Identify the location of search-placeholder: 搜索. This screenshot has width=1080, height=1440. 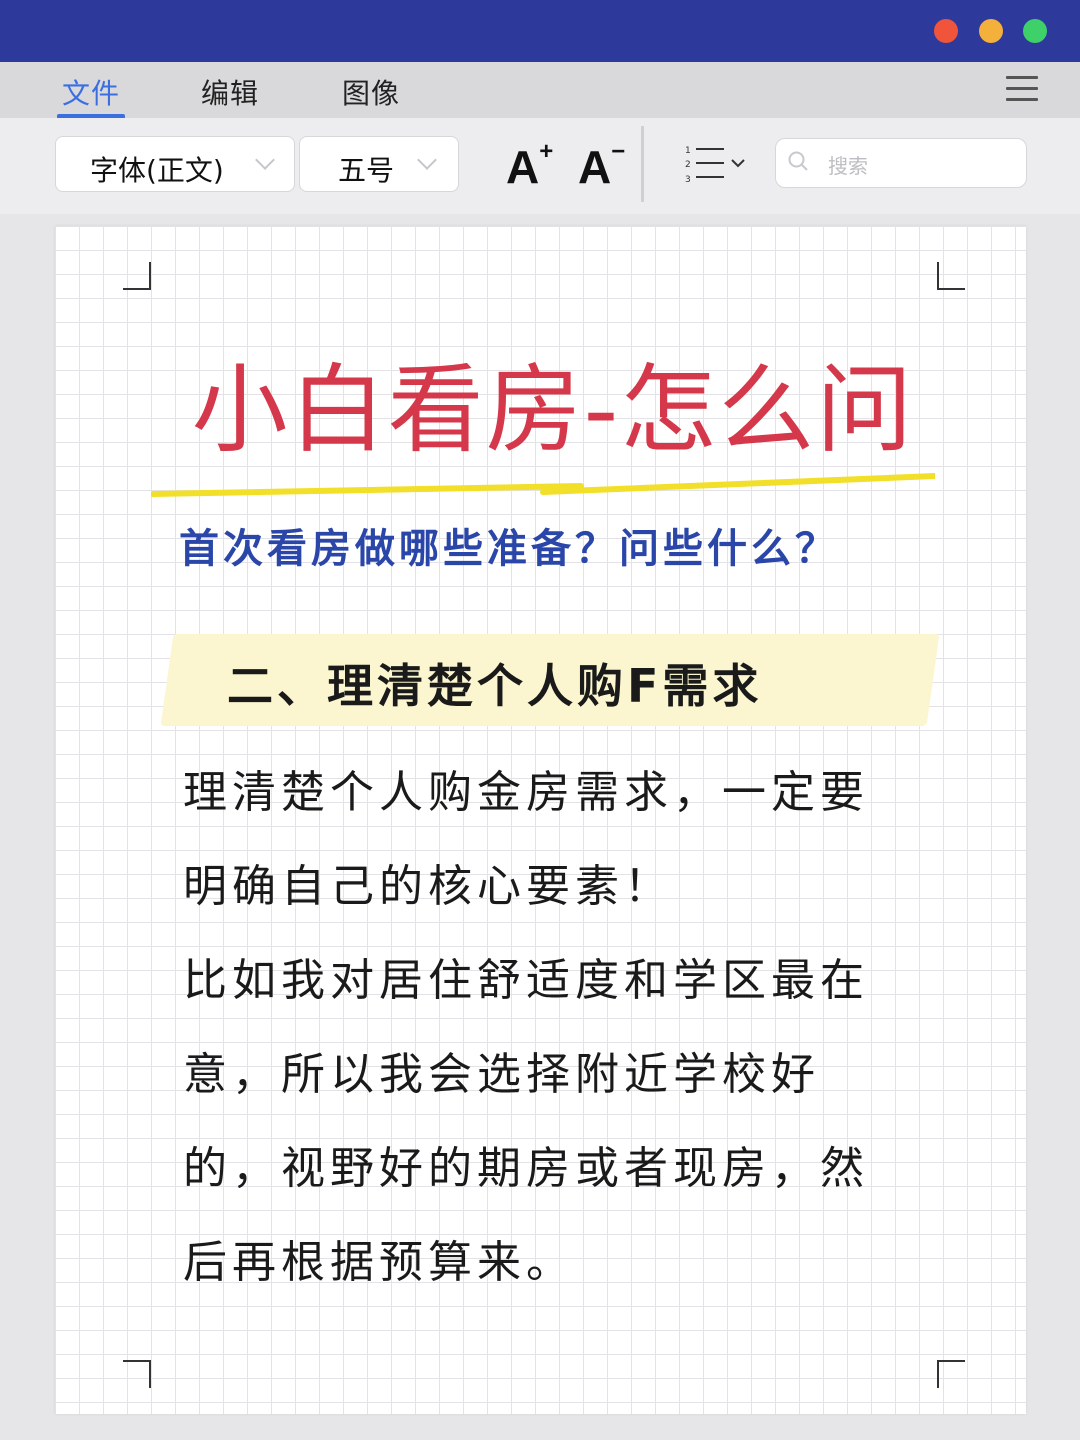
(848, 166).